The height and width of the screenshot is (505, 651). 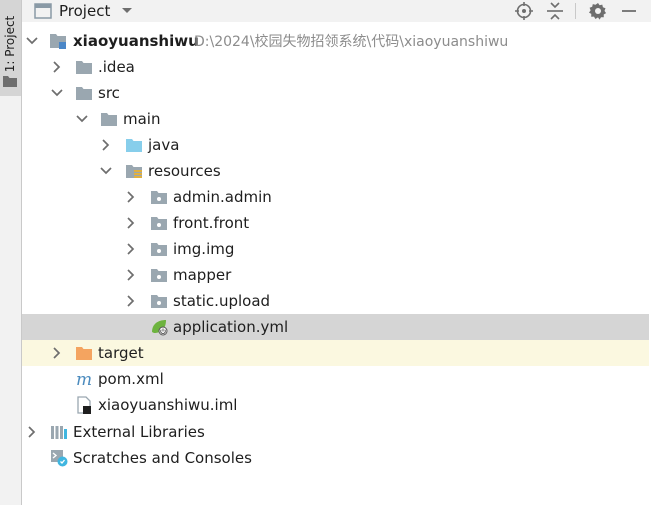 I want to click on tree-node-label: img.img, so click(x=204, y=249).